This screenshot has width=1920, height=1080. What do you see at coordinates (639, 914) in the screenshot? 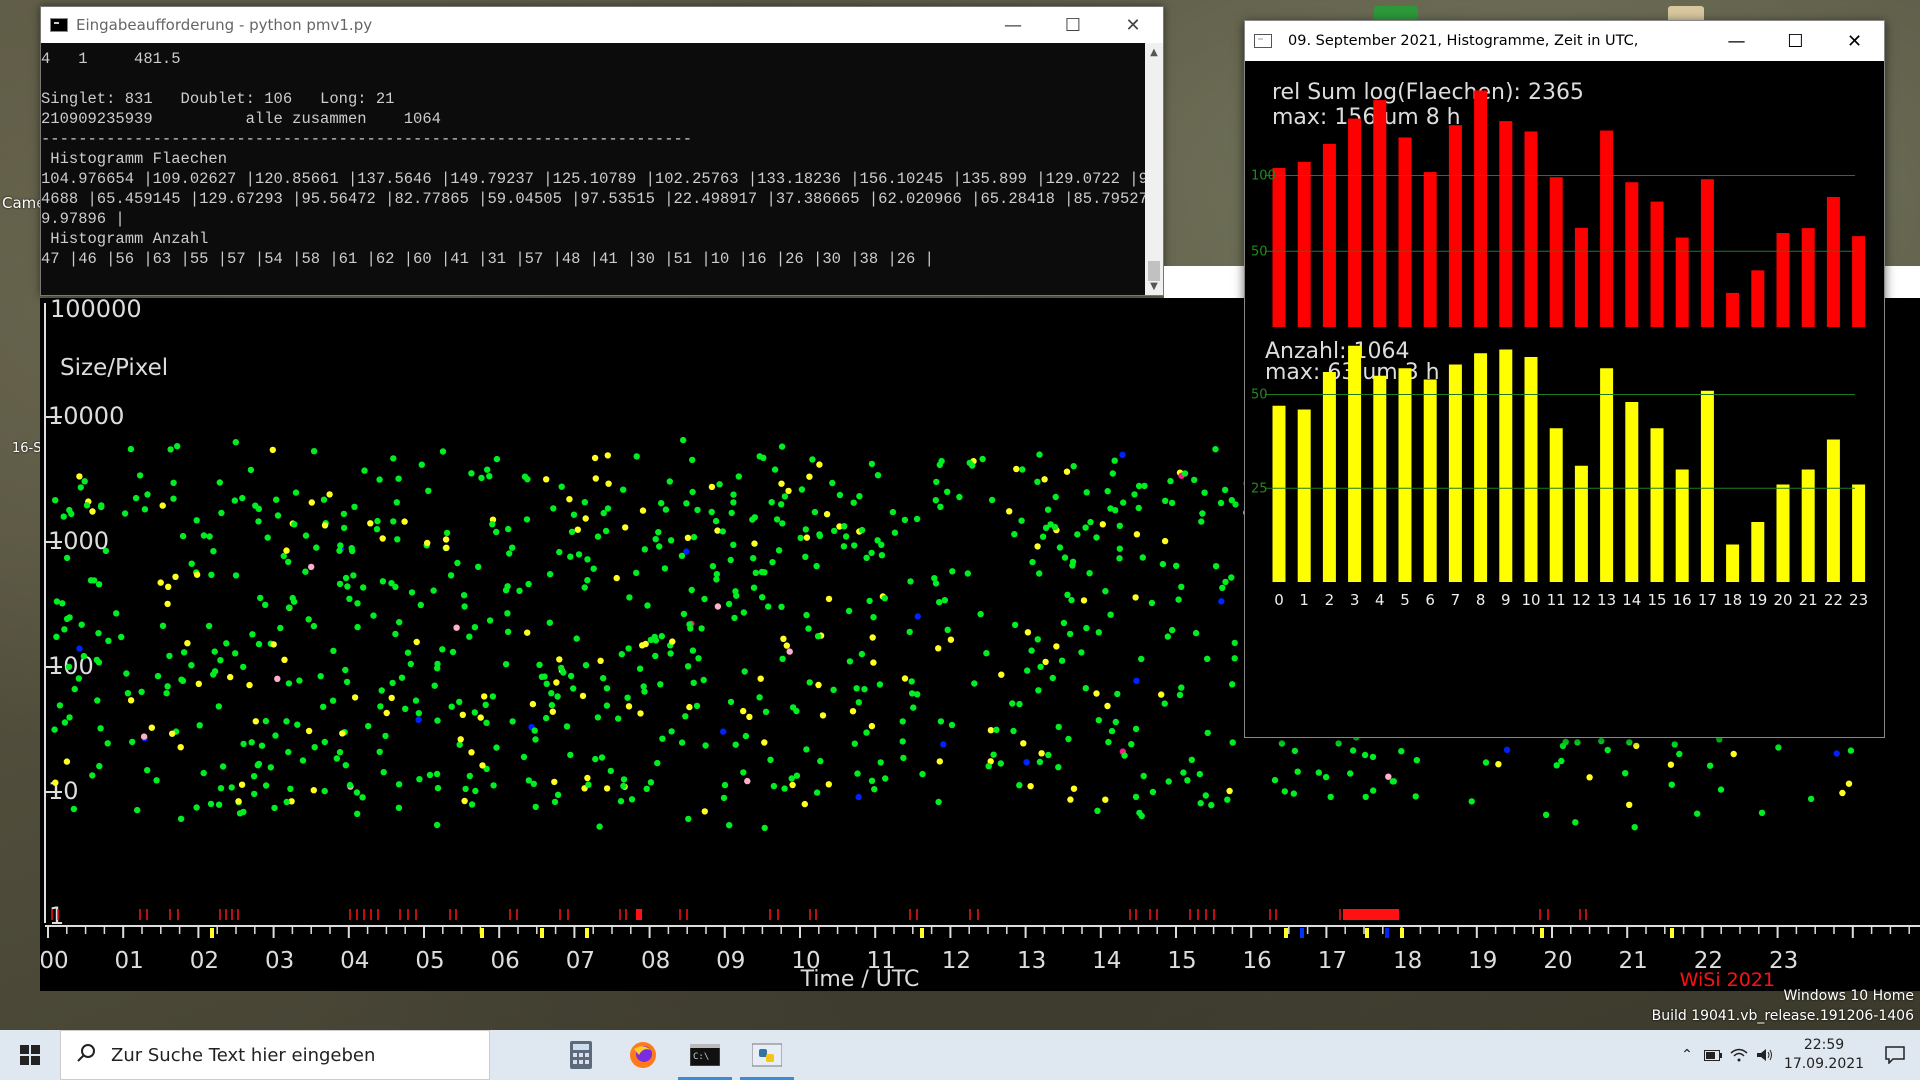
I see `event-tick` at bounding box center [639, 914].